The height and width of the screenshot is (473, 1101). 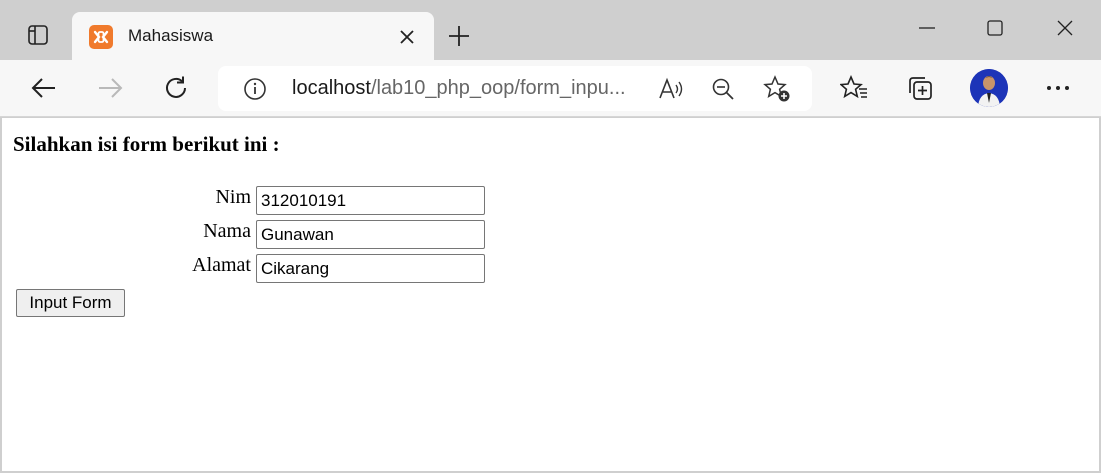 I want to click on minimize-button, so click(x=927, y=28).